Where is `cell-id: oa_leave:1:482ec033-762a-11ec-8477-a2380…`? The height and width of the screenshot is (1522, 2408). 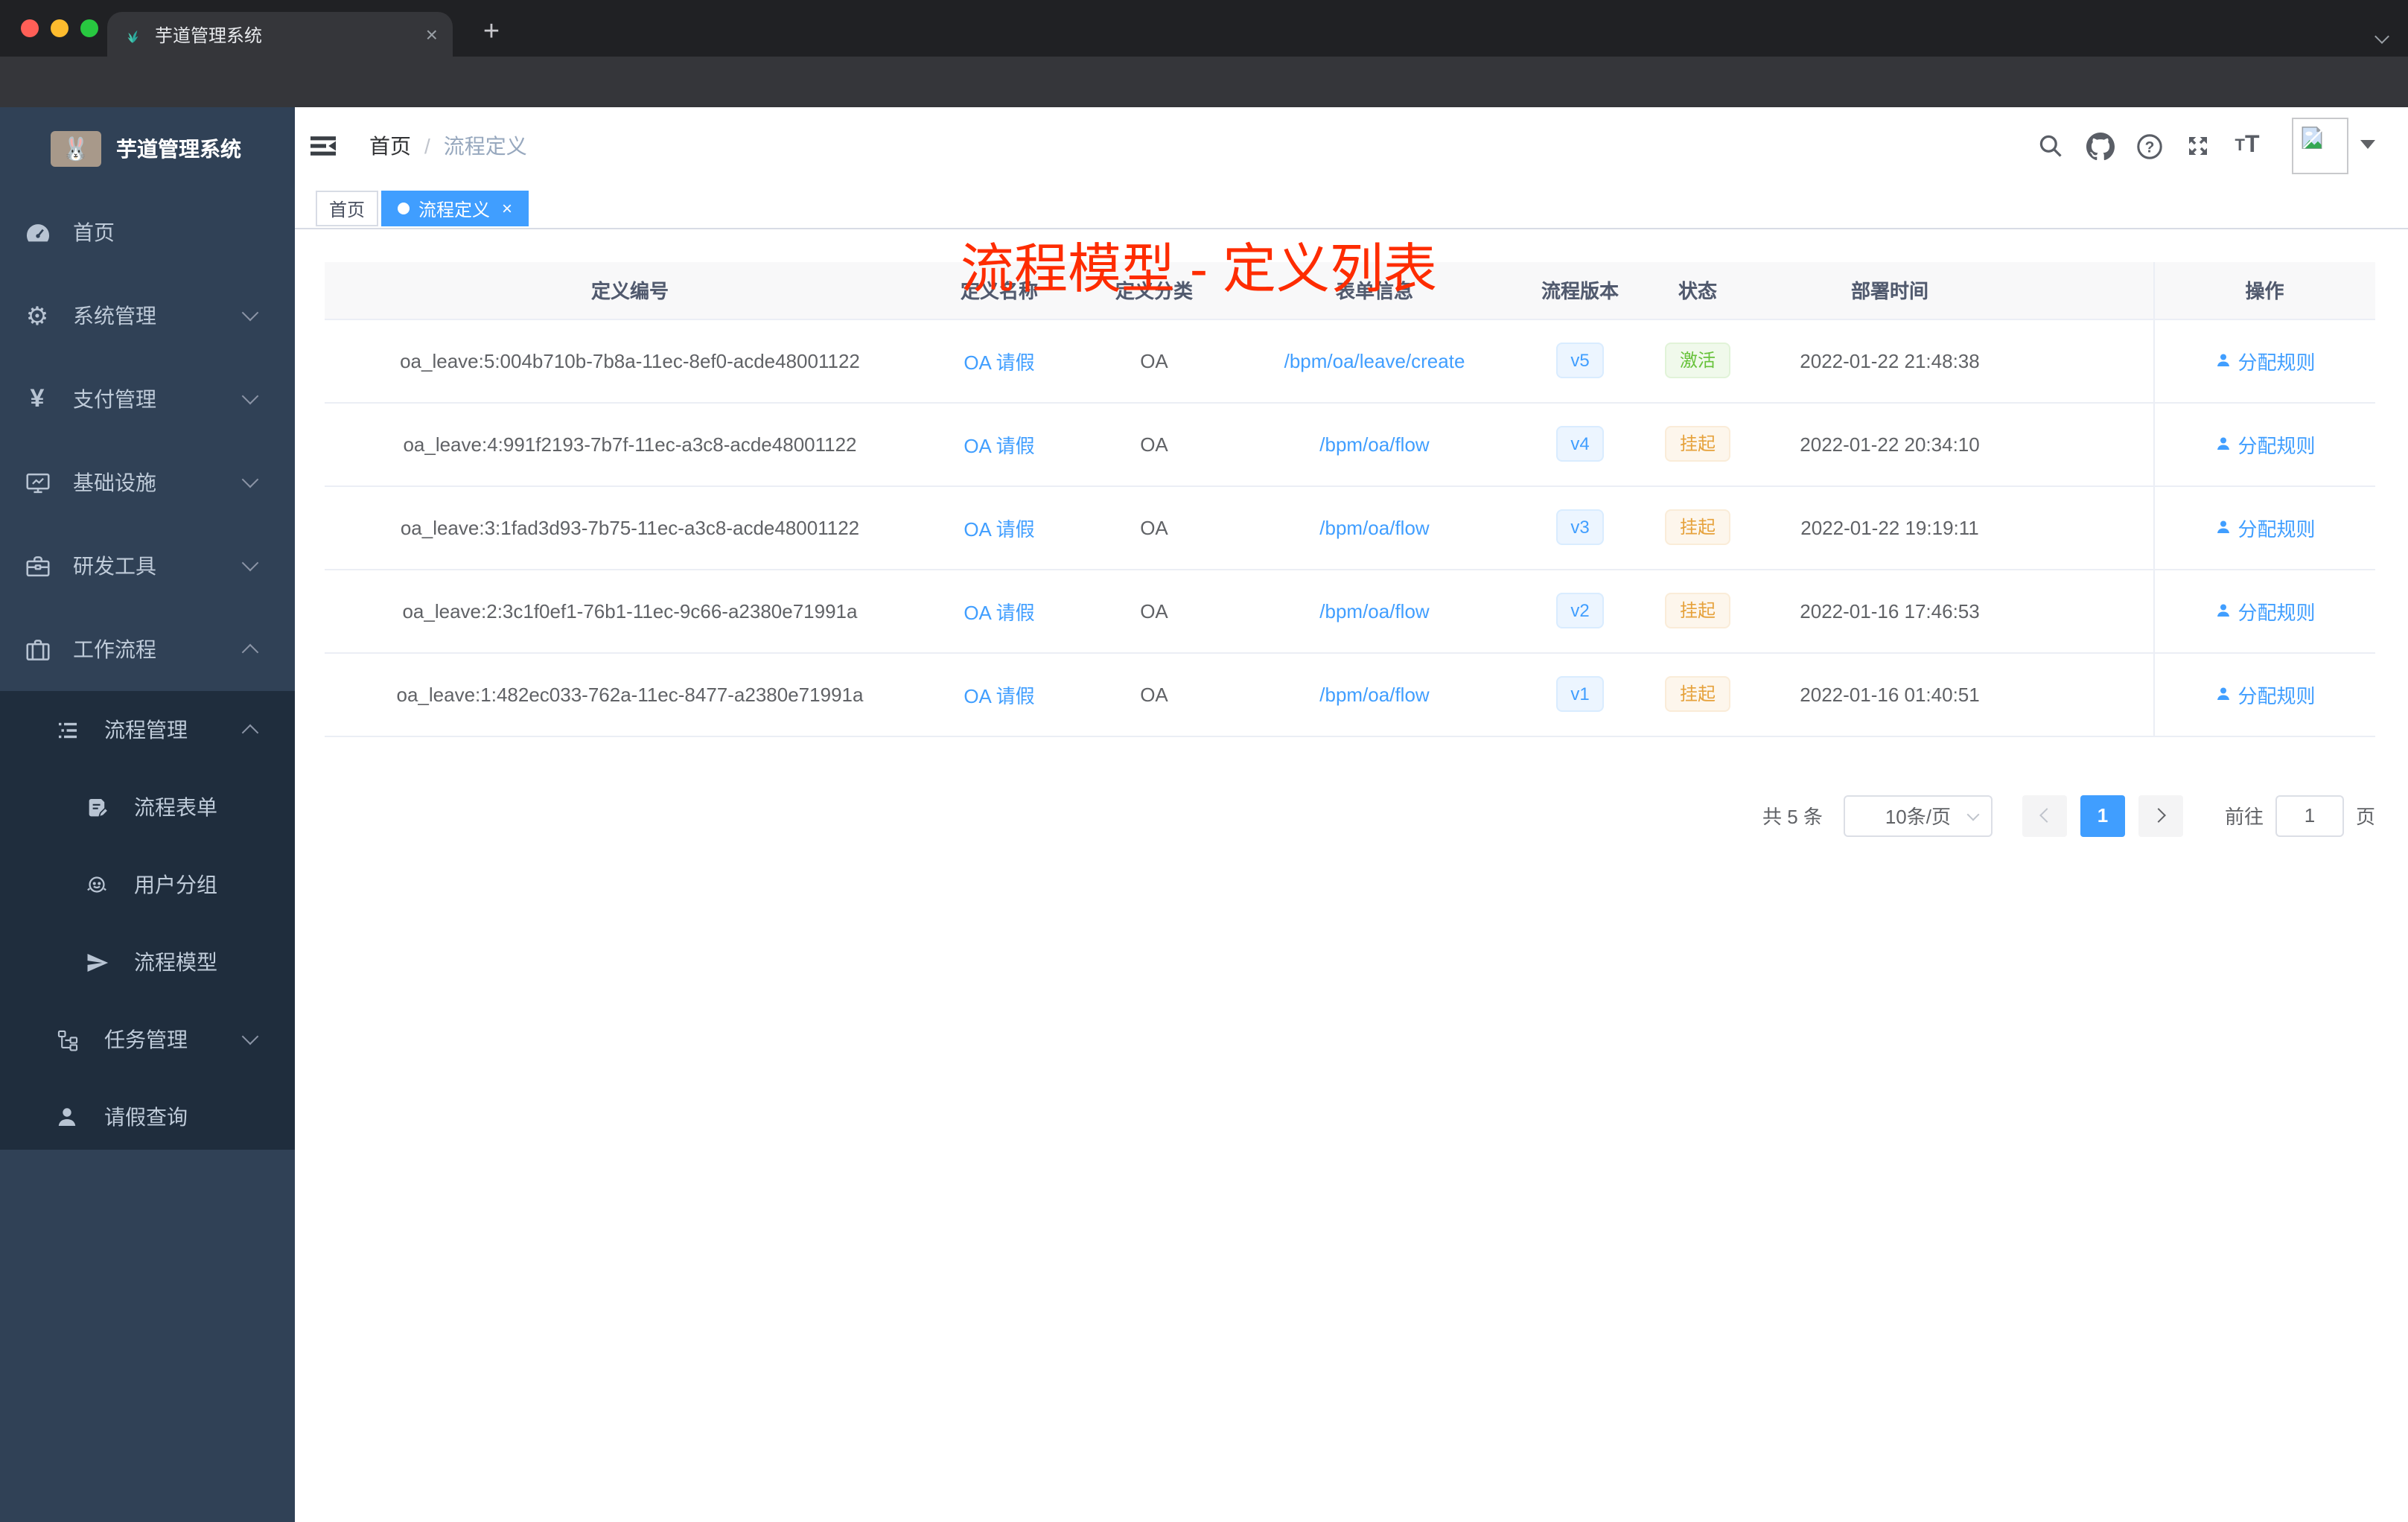 cell-id: oa_leave:1:482ec033-762a-11ec-8477-a2380… is located at coordinates (630, 694).